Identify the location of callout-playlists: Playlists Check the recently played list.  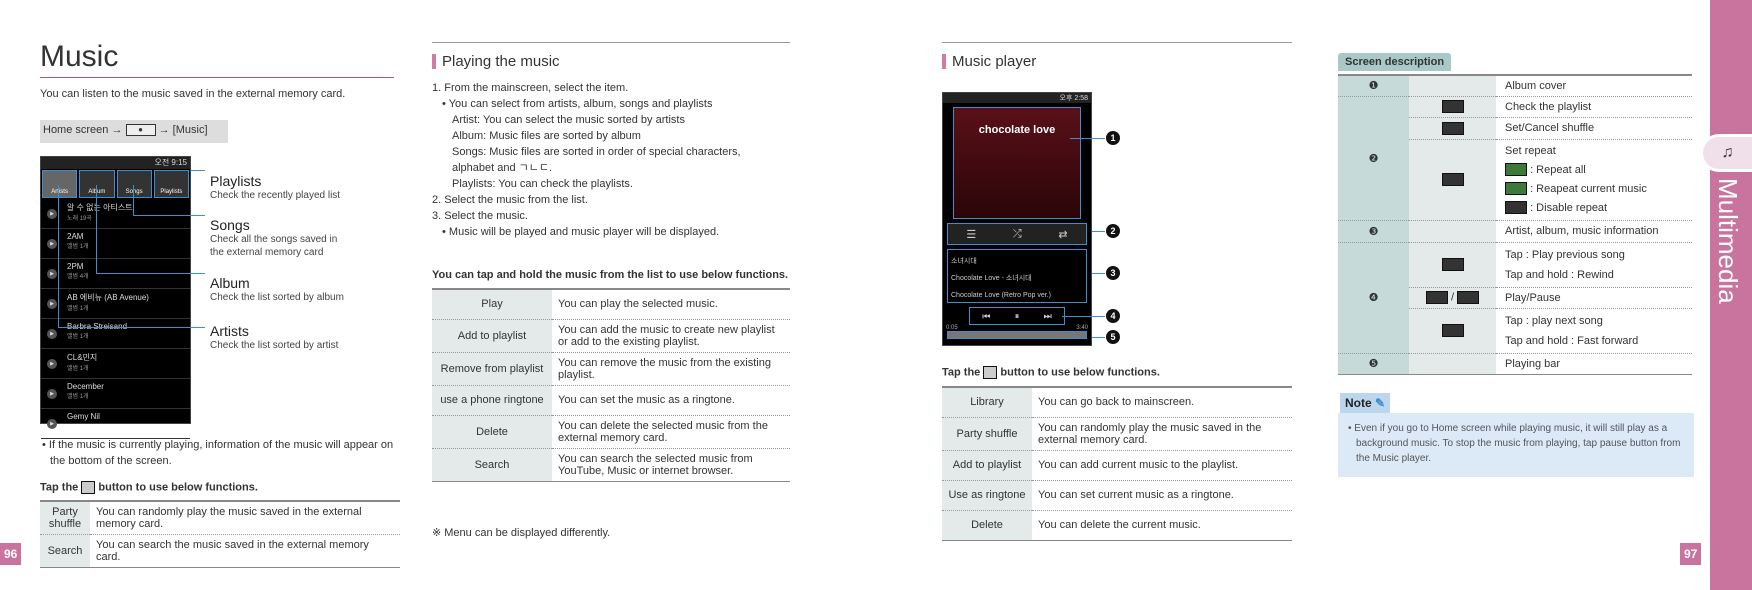
(295, 187).